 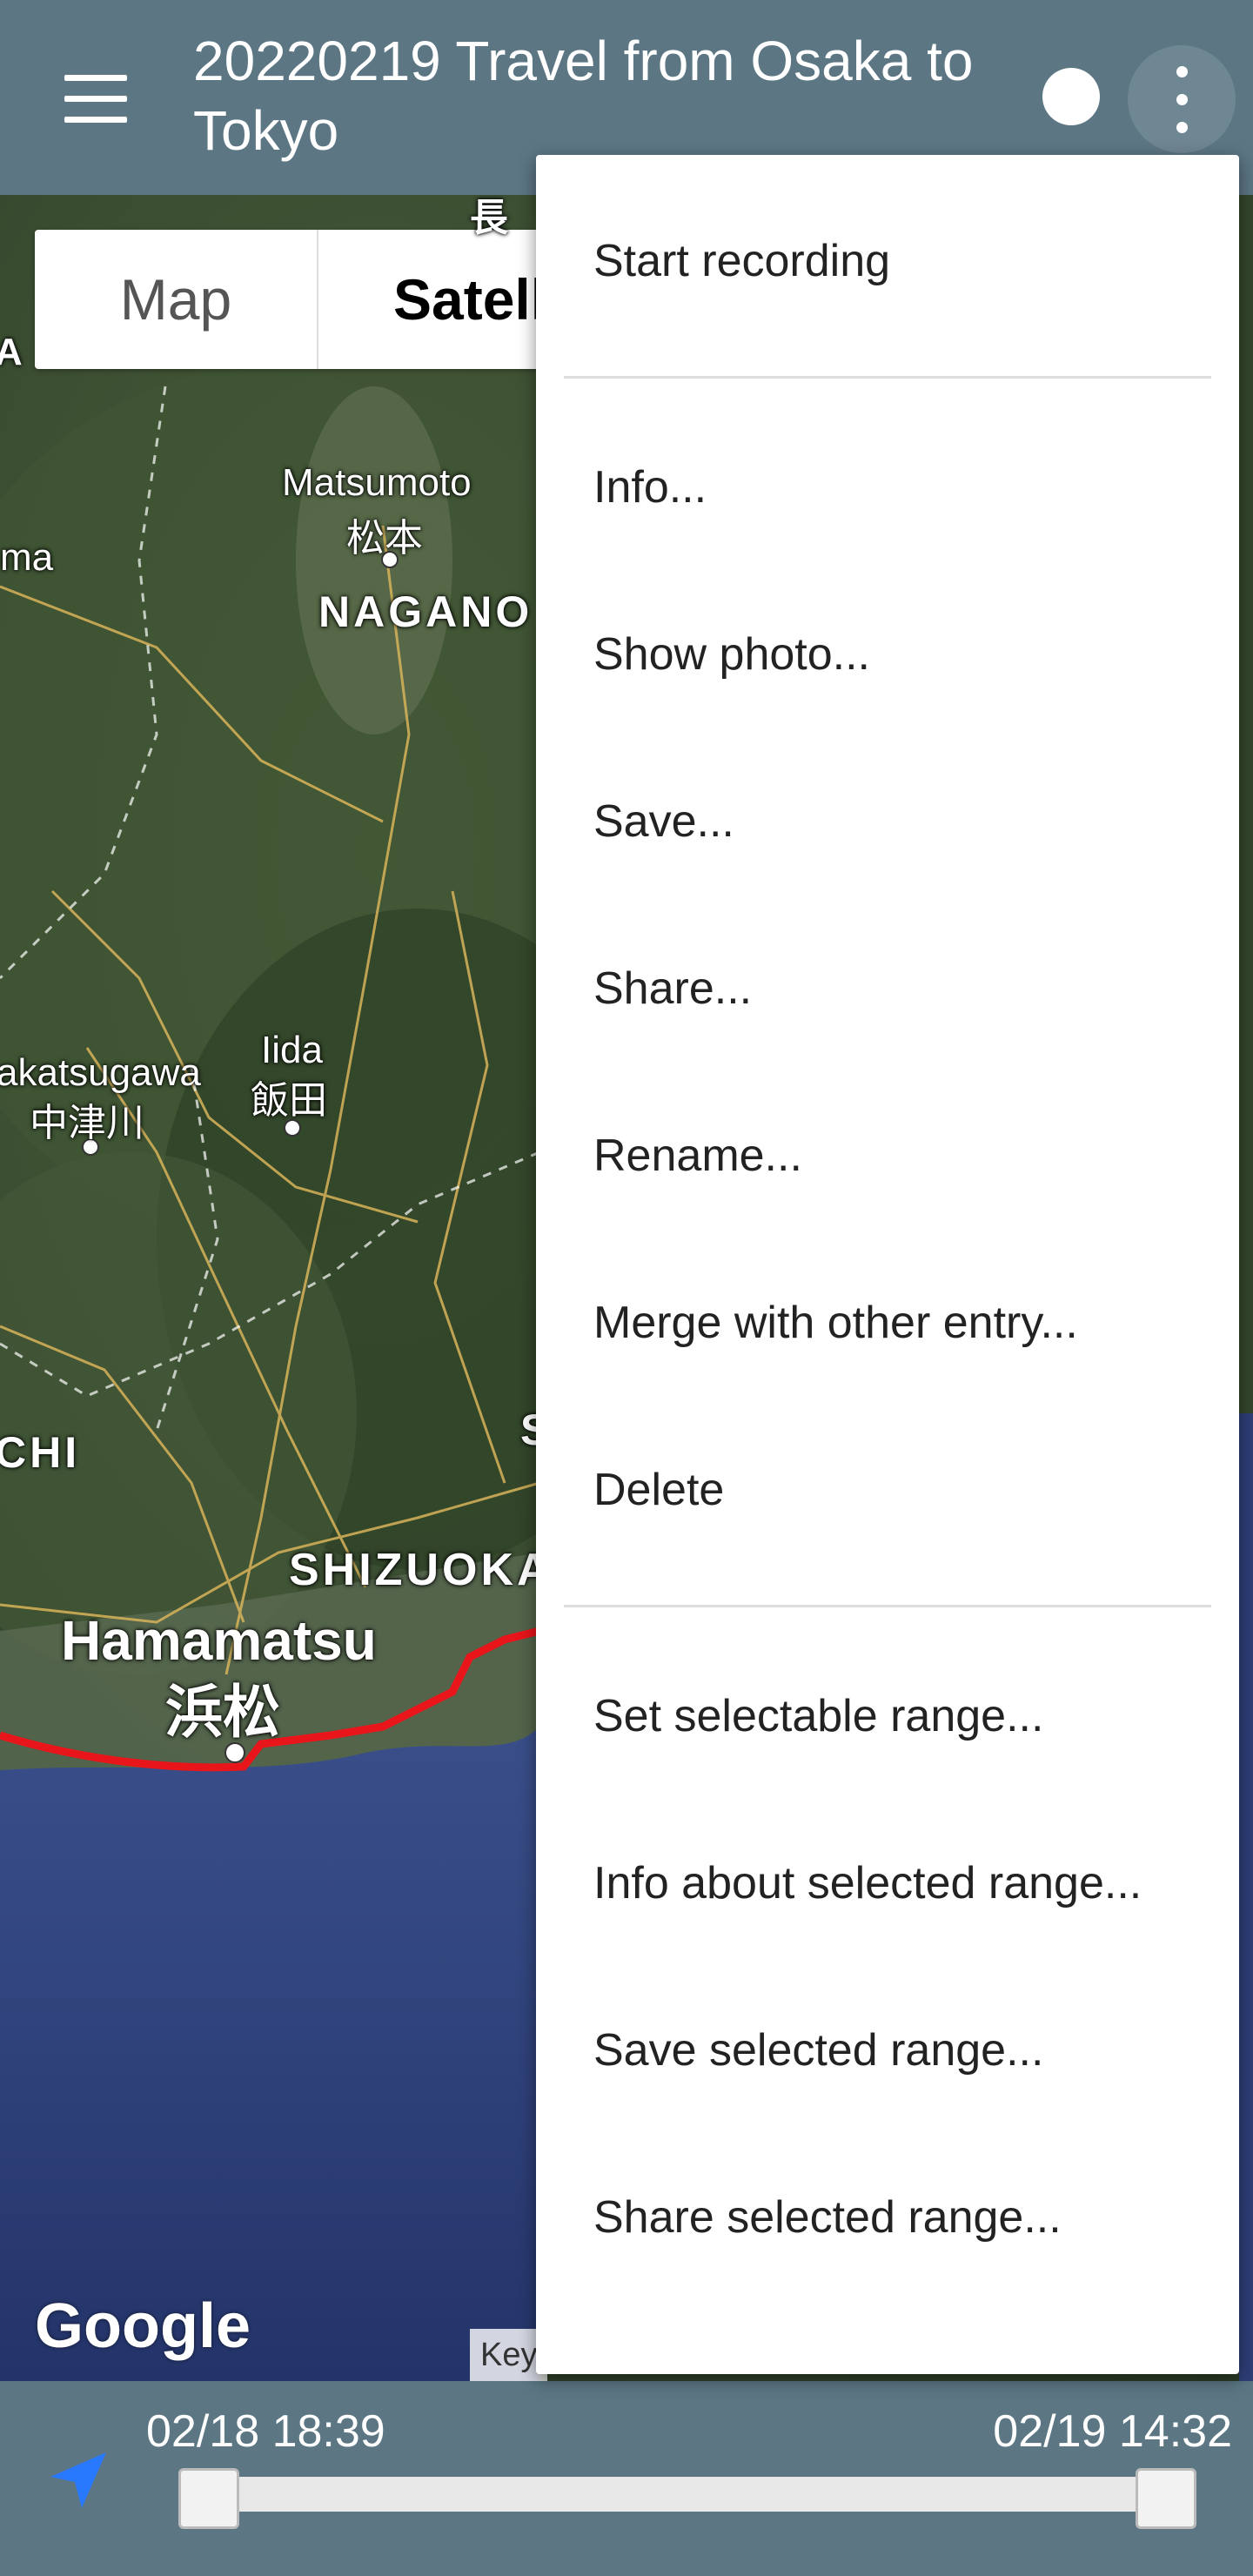 What do you see at coordinates (1112, 2431) in the screenshot?
I see `range-end-time: 02/19 14:32` at bounding box center [1112, 2431].